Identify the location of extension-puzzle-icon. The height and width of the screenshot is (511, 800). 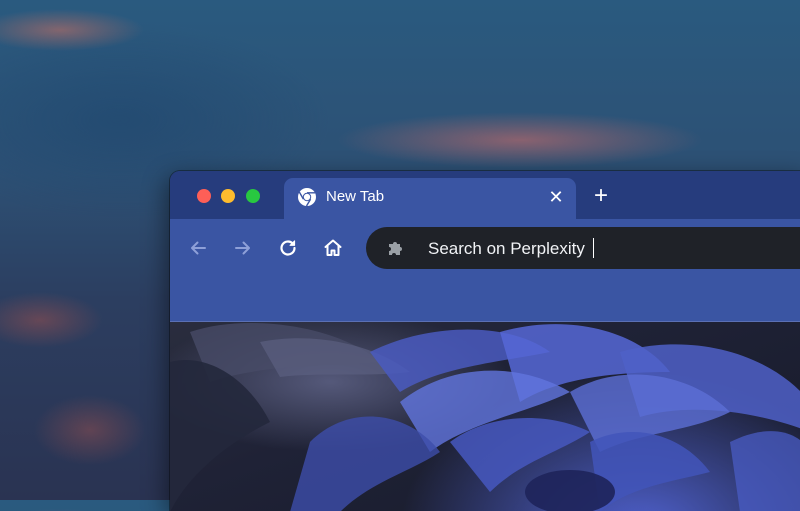
(396, 248).